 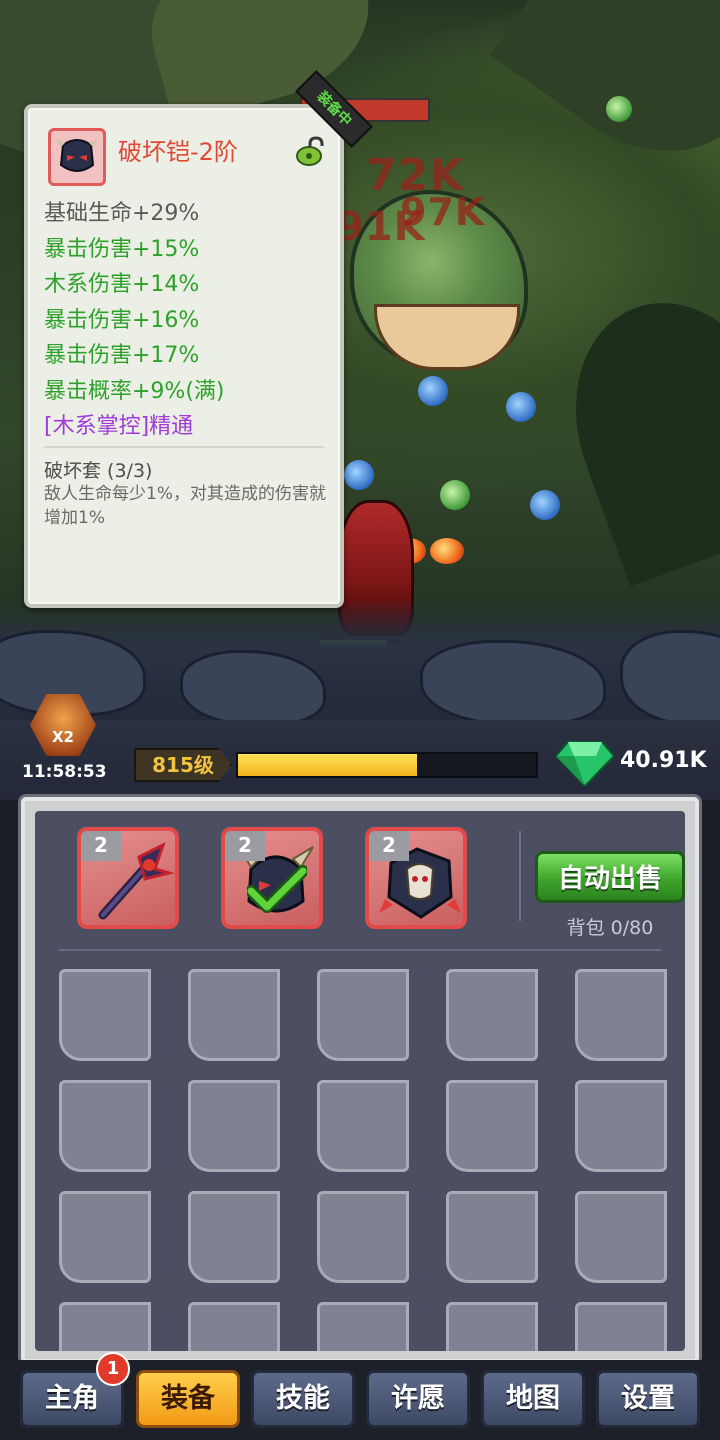 What do you see at coordinates (183, 765) in the screenshot?
I see `player-level: 815级` at bounding box center [183, 765].